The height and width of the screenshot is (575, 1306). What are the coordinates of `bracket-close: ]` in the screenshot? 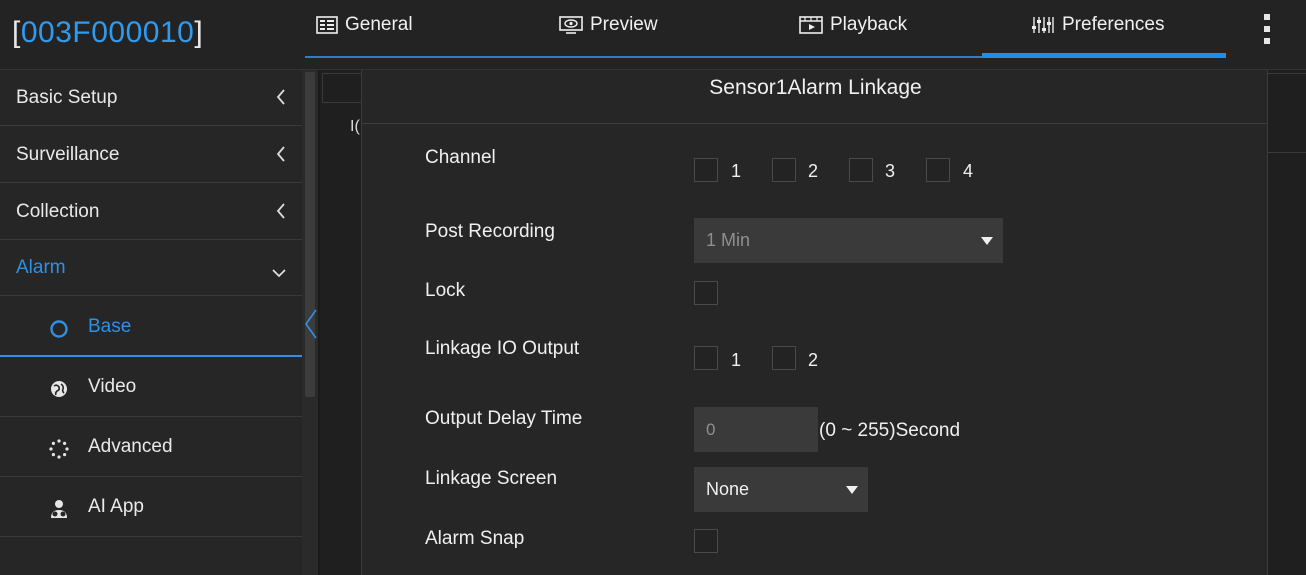 It's located at (199, 32).